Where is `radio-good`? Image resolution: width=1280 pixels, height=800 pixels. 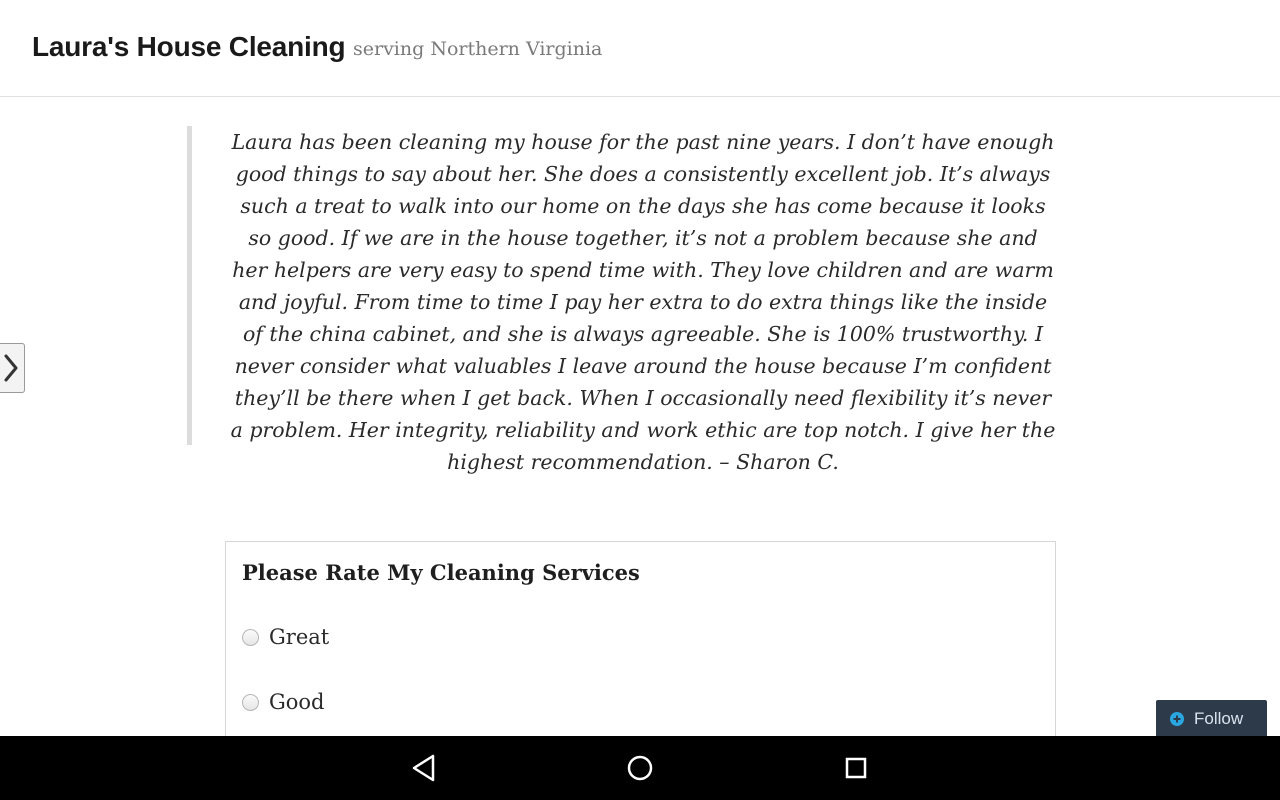 radio-good is located at coordinates (250, 702).